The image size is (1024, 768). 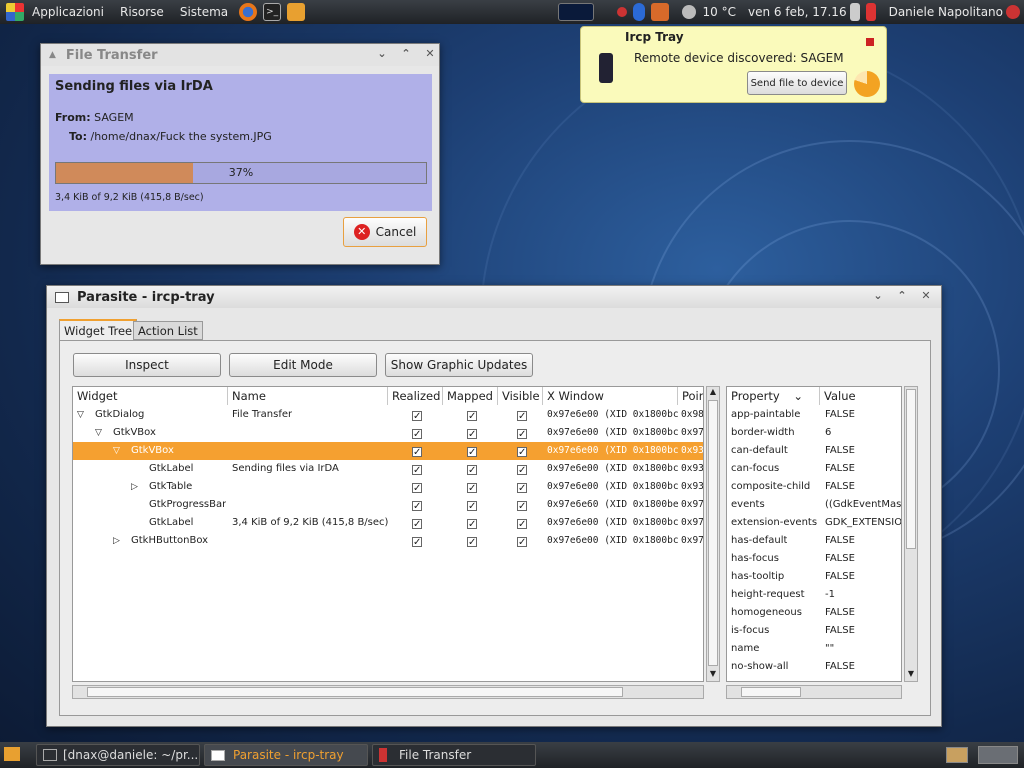 I want to click on property-row: is-focus FALSE, so click(x=814, y=631).